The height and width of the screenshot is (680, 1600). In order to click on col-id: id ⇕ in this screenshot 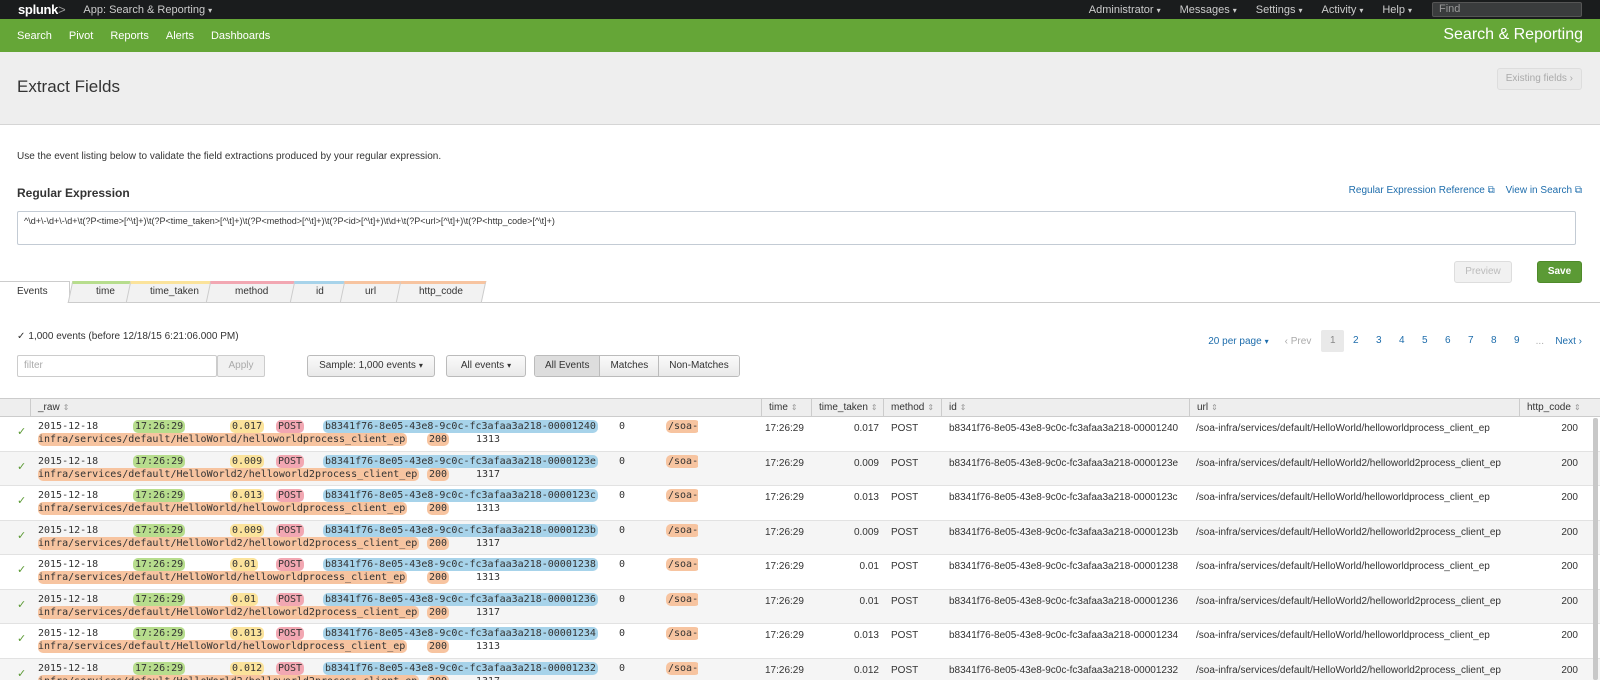, I will do `click(1065, 408)`.